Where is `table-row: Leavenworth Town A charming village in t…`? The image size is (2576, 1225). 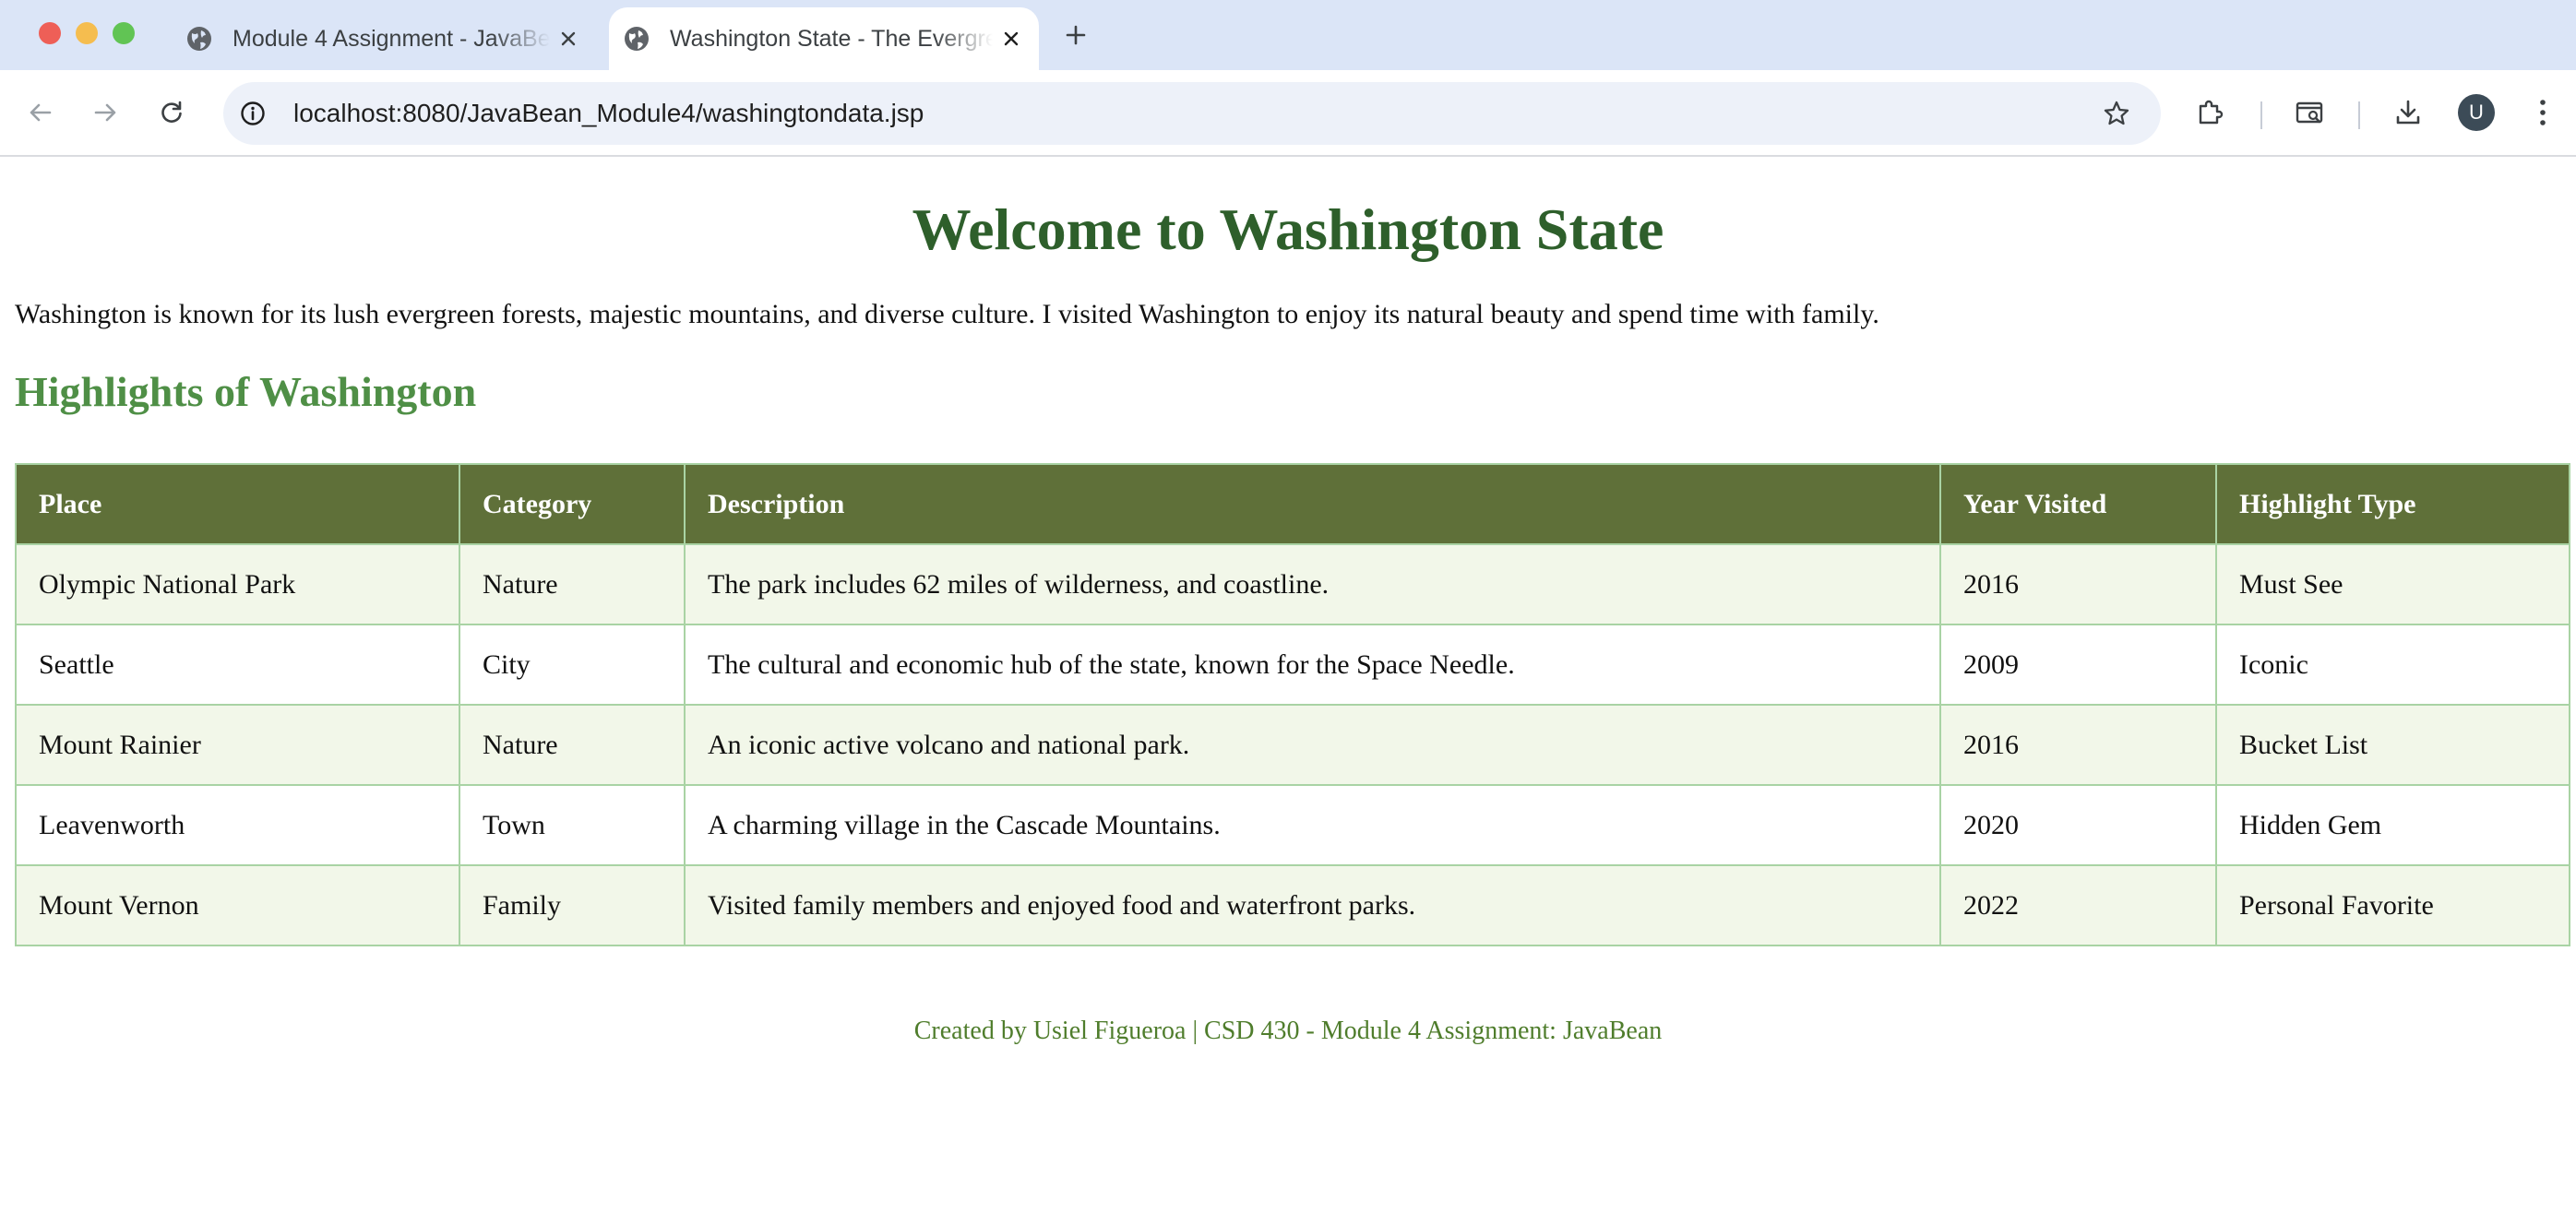
table-row: Leavenworth Town A charming village in t… is located at coordinates (1292, 825).